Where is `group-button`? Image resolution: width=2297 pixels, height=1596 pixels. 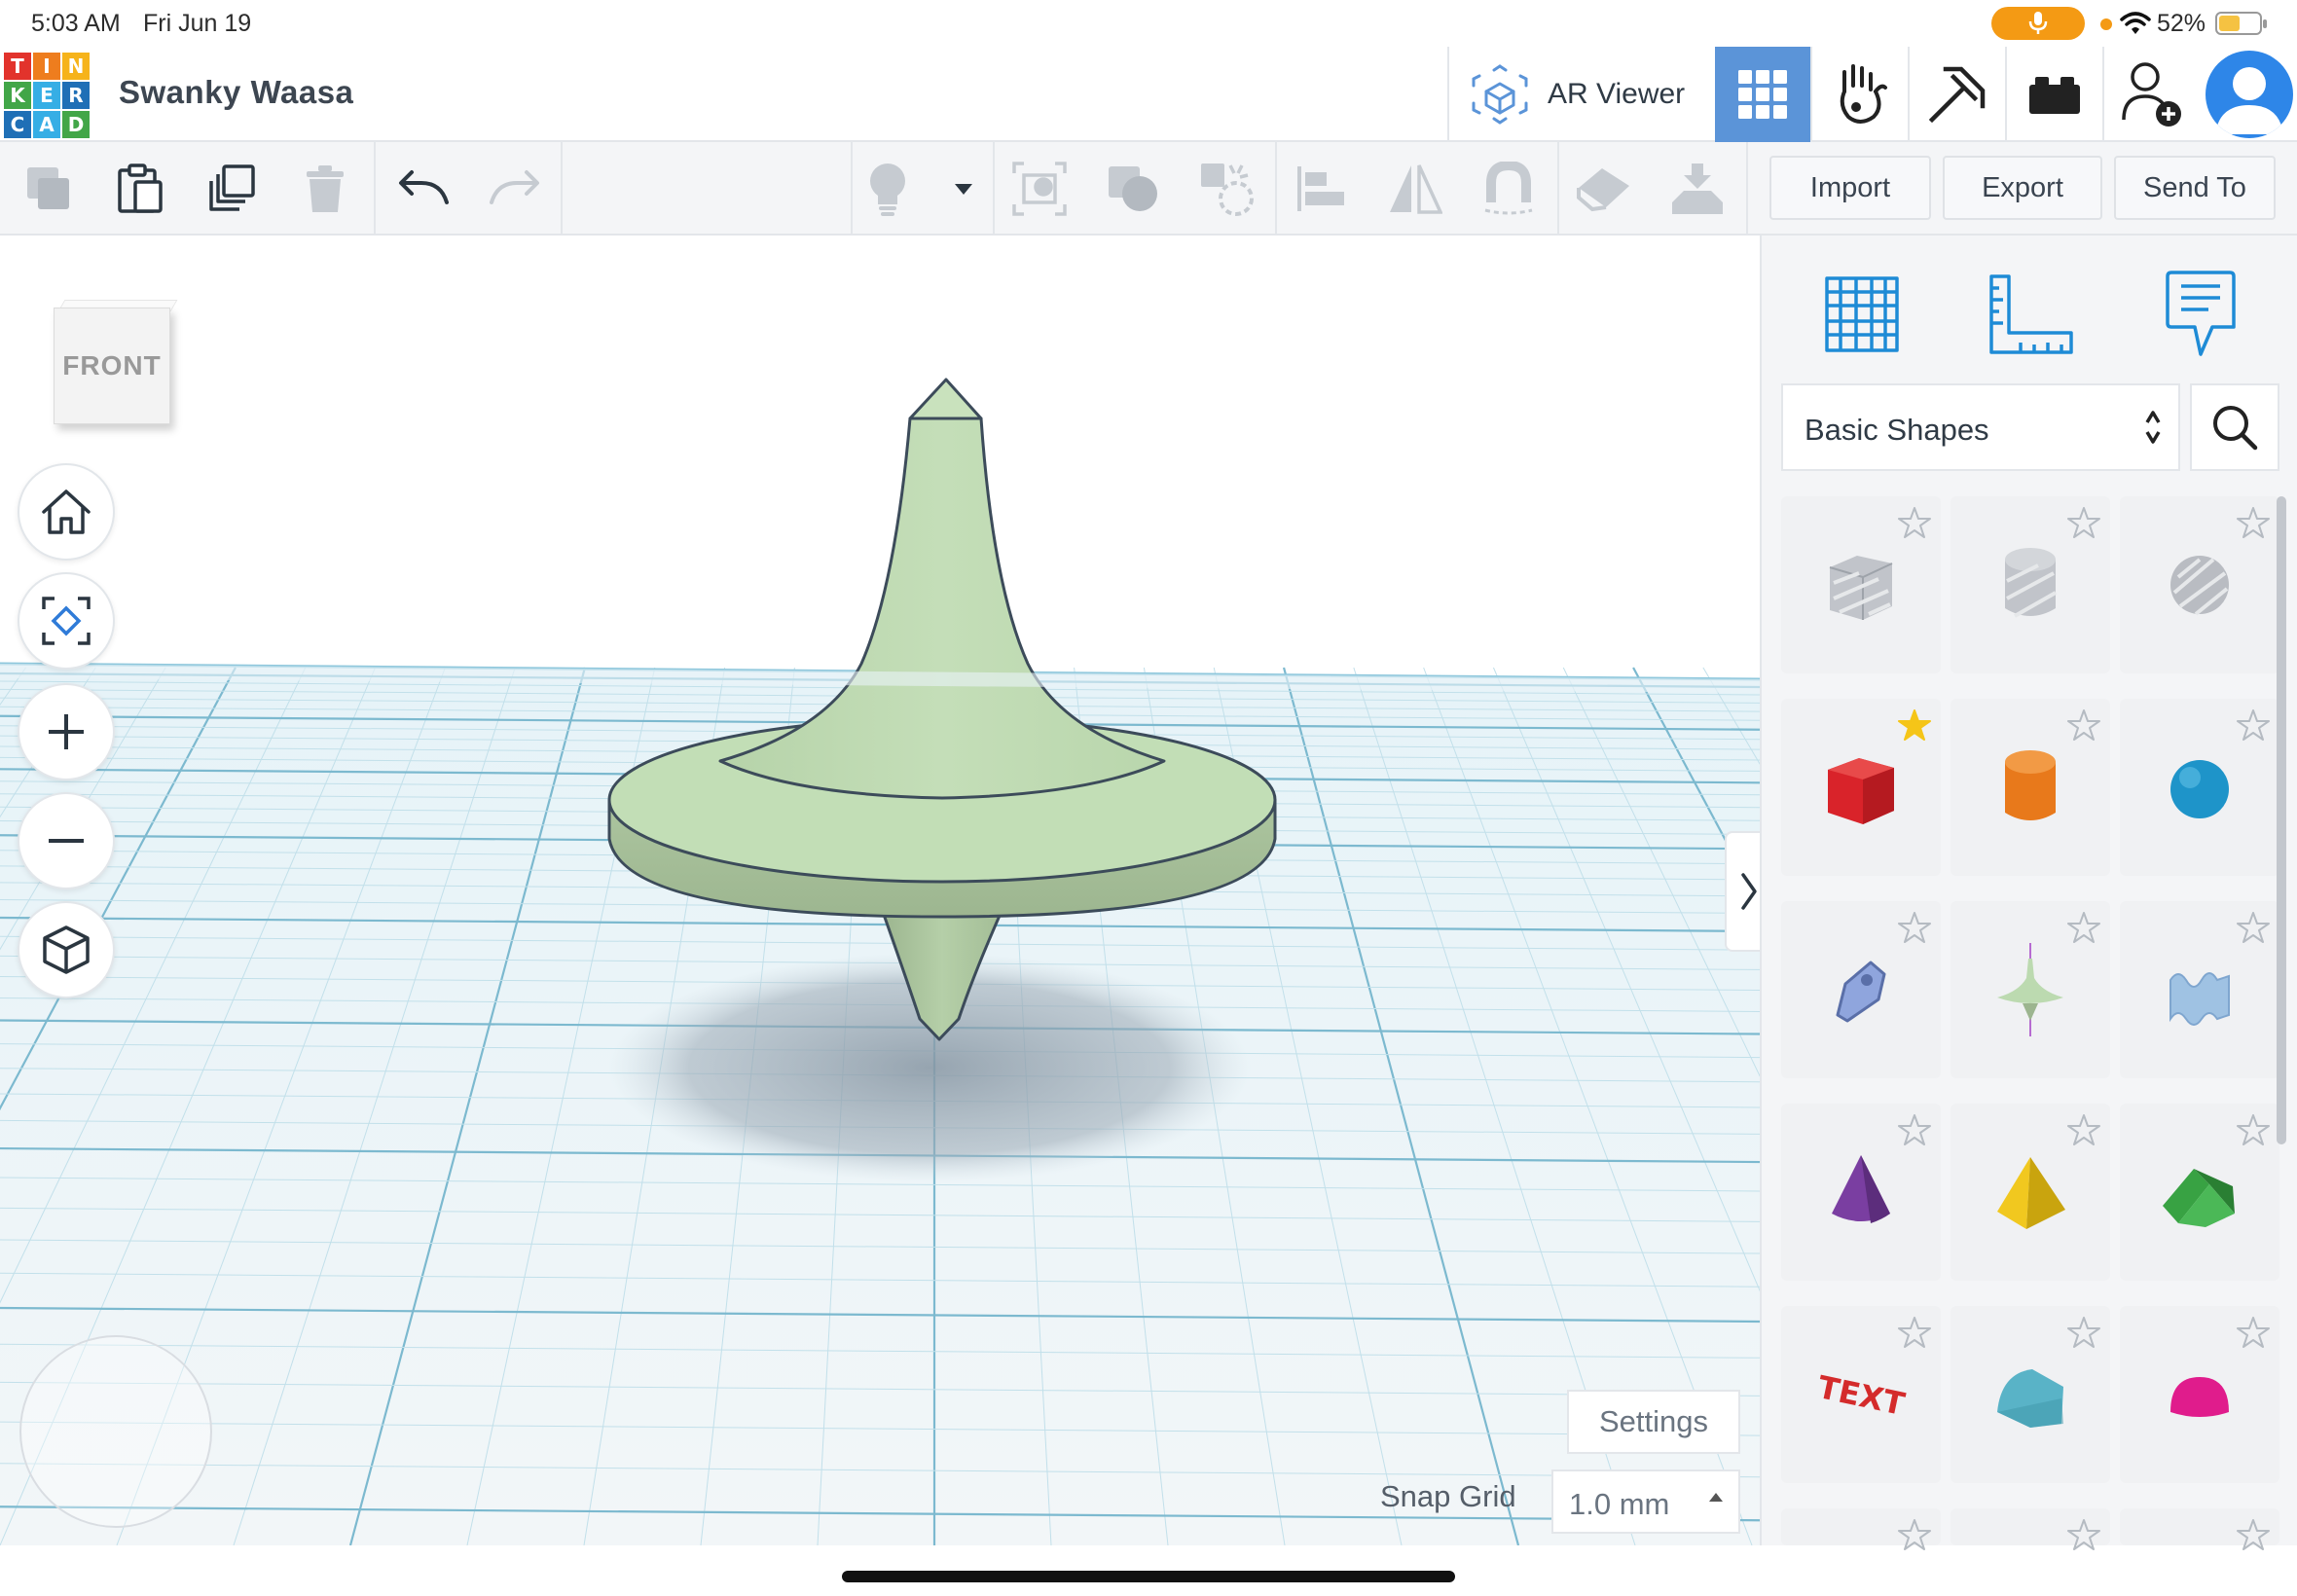 group-button is located at coordinates (1133, 189).